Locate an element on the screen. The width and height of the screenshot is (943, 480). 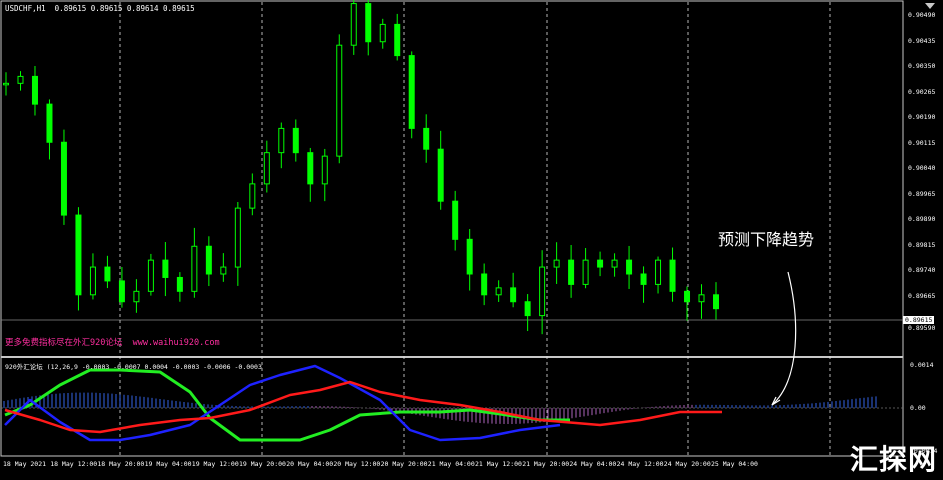
price-tick-label: 0.89590 is located at coordinates (922, 328).